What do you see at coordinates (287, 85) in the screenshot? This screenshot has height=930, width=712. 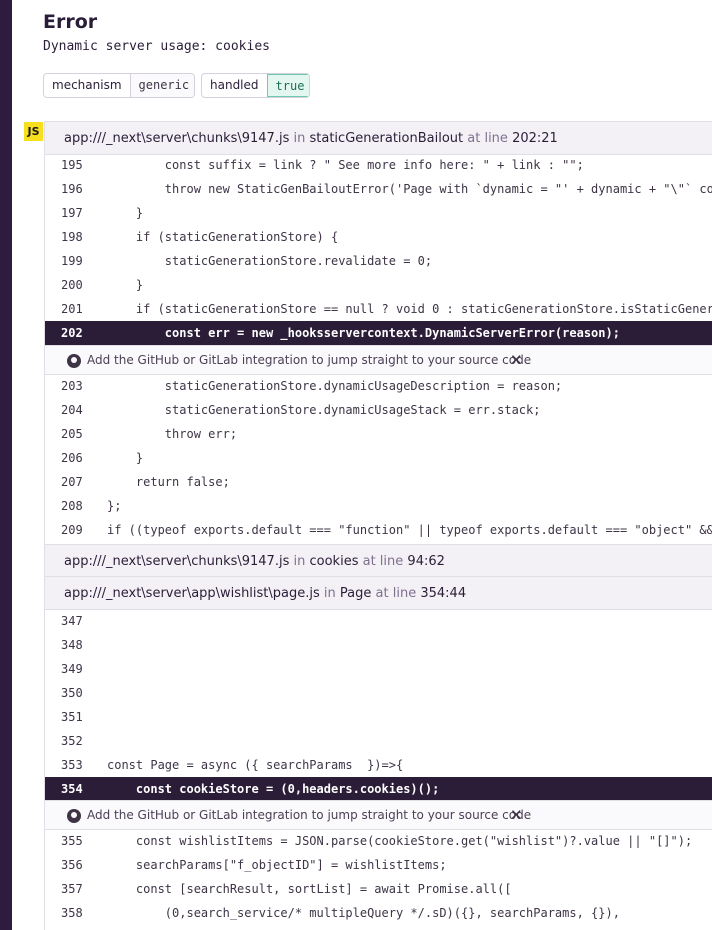 I see `tag-value: true` at bounding box center [287, 85].